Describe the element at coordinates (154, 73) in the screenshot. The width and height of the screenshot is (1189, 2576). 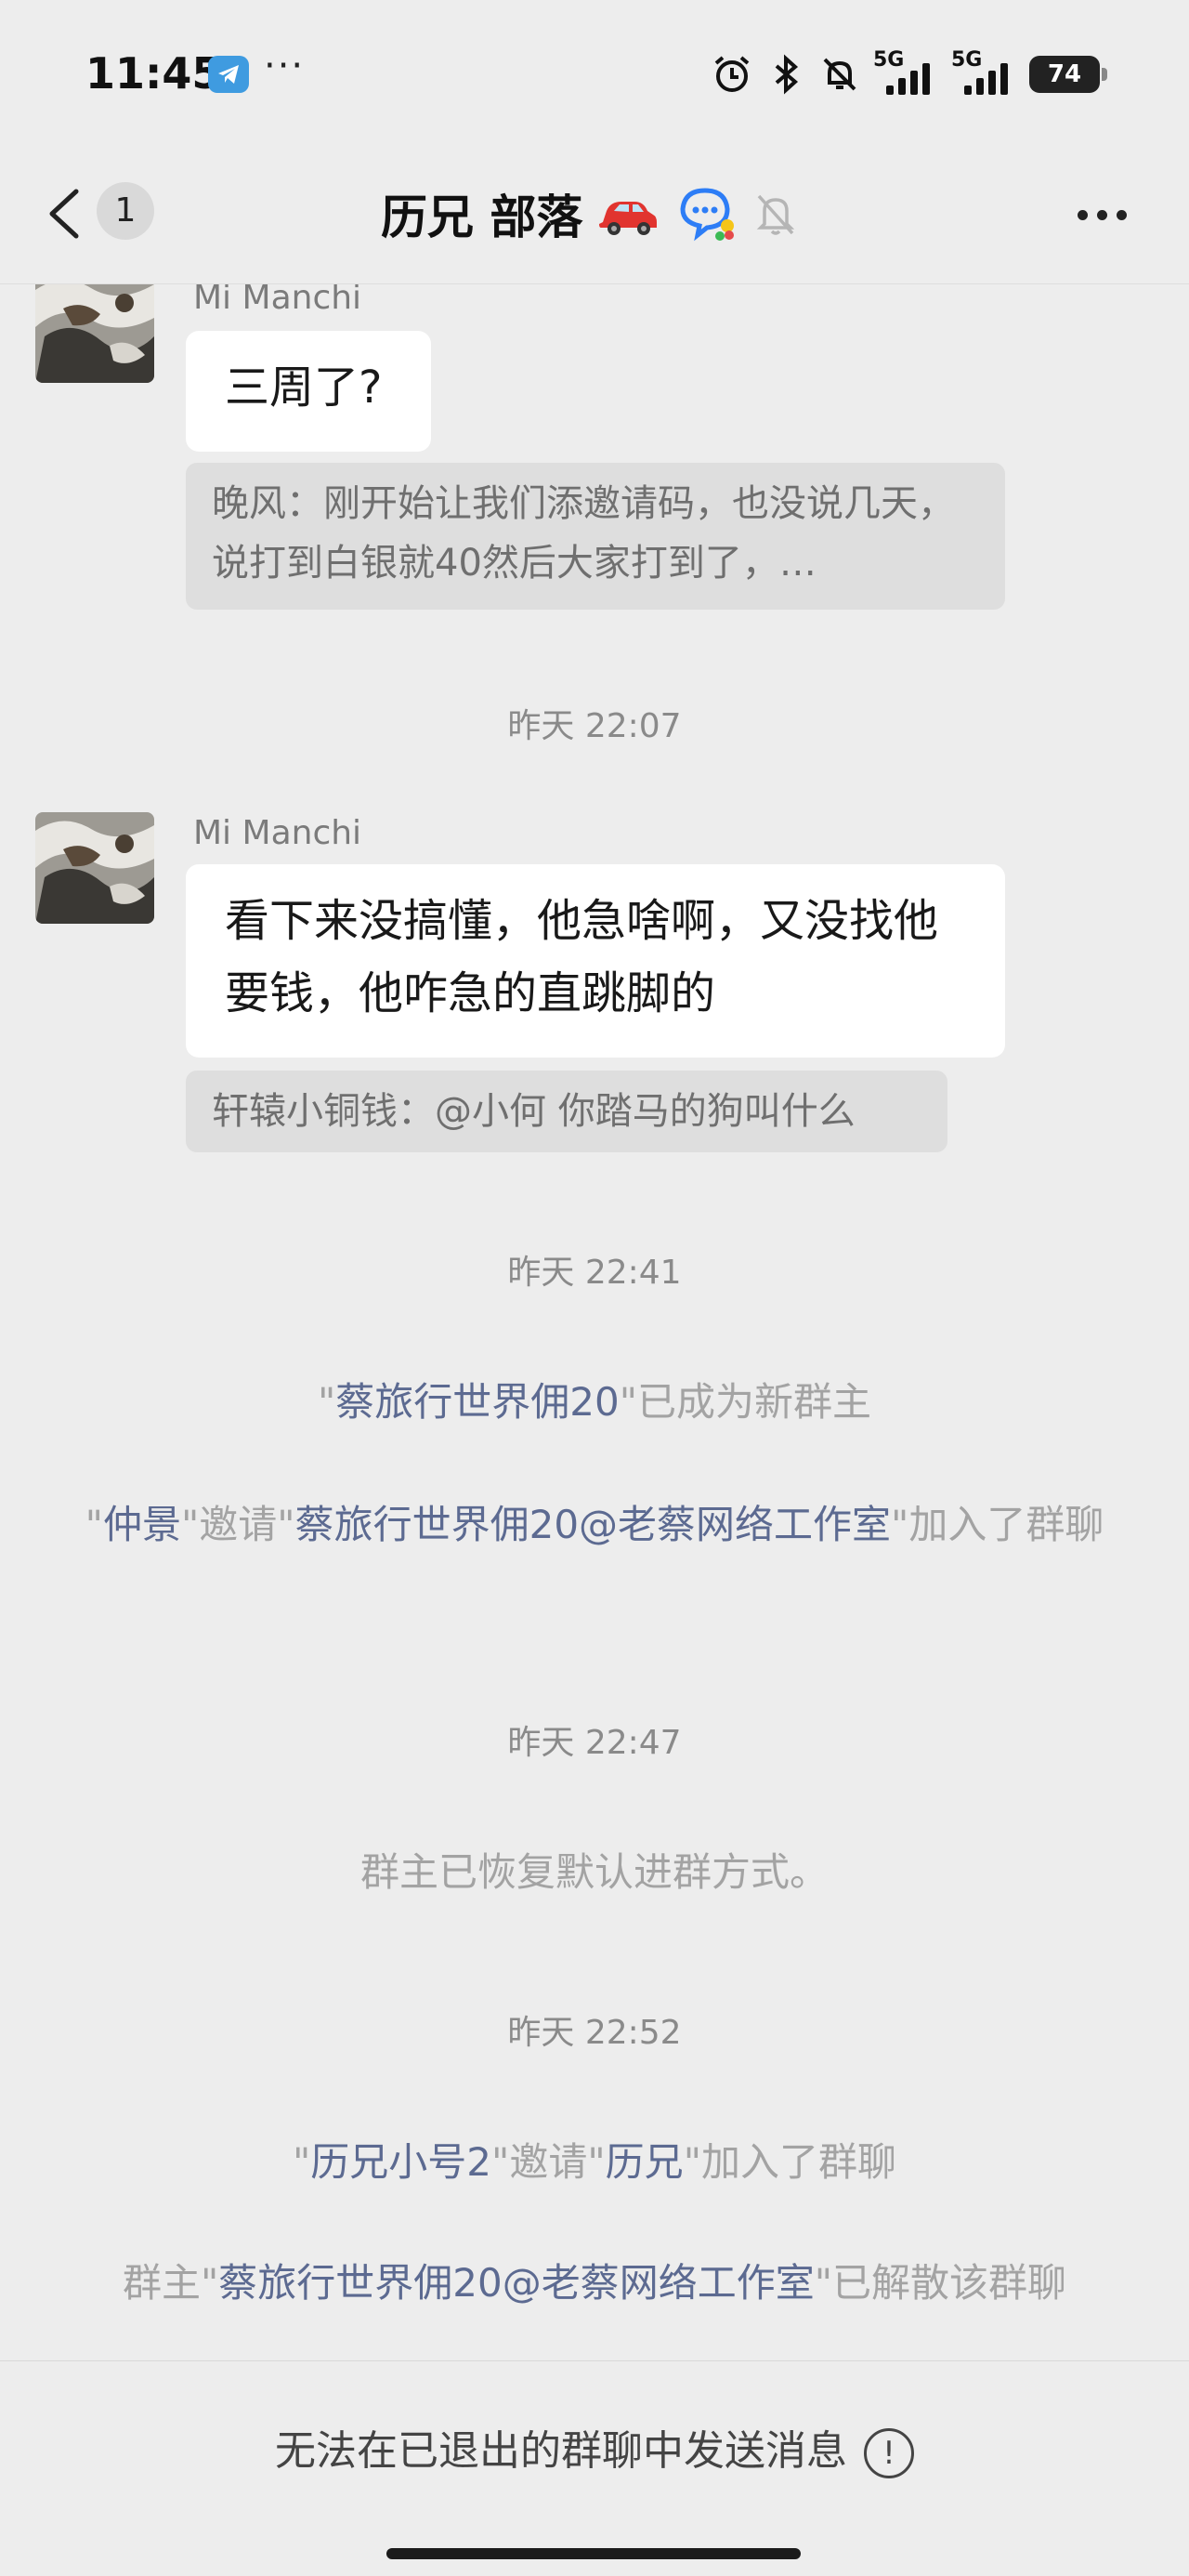
I see `status-time: 11:45` at that location.